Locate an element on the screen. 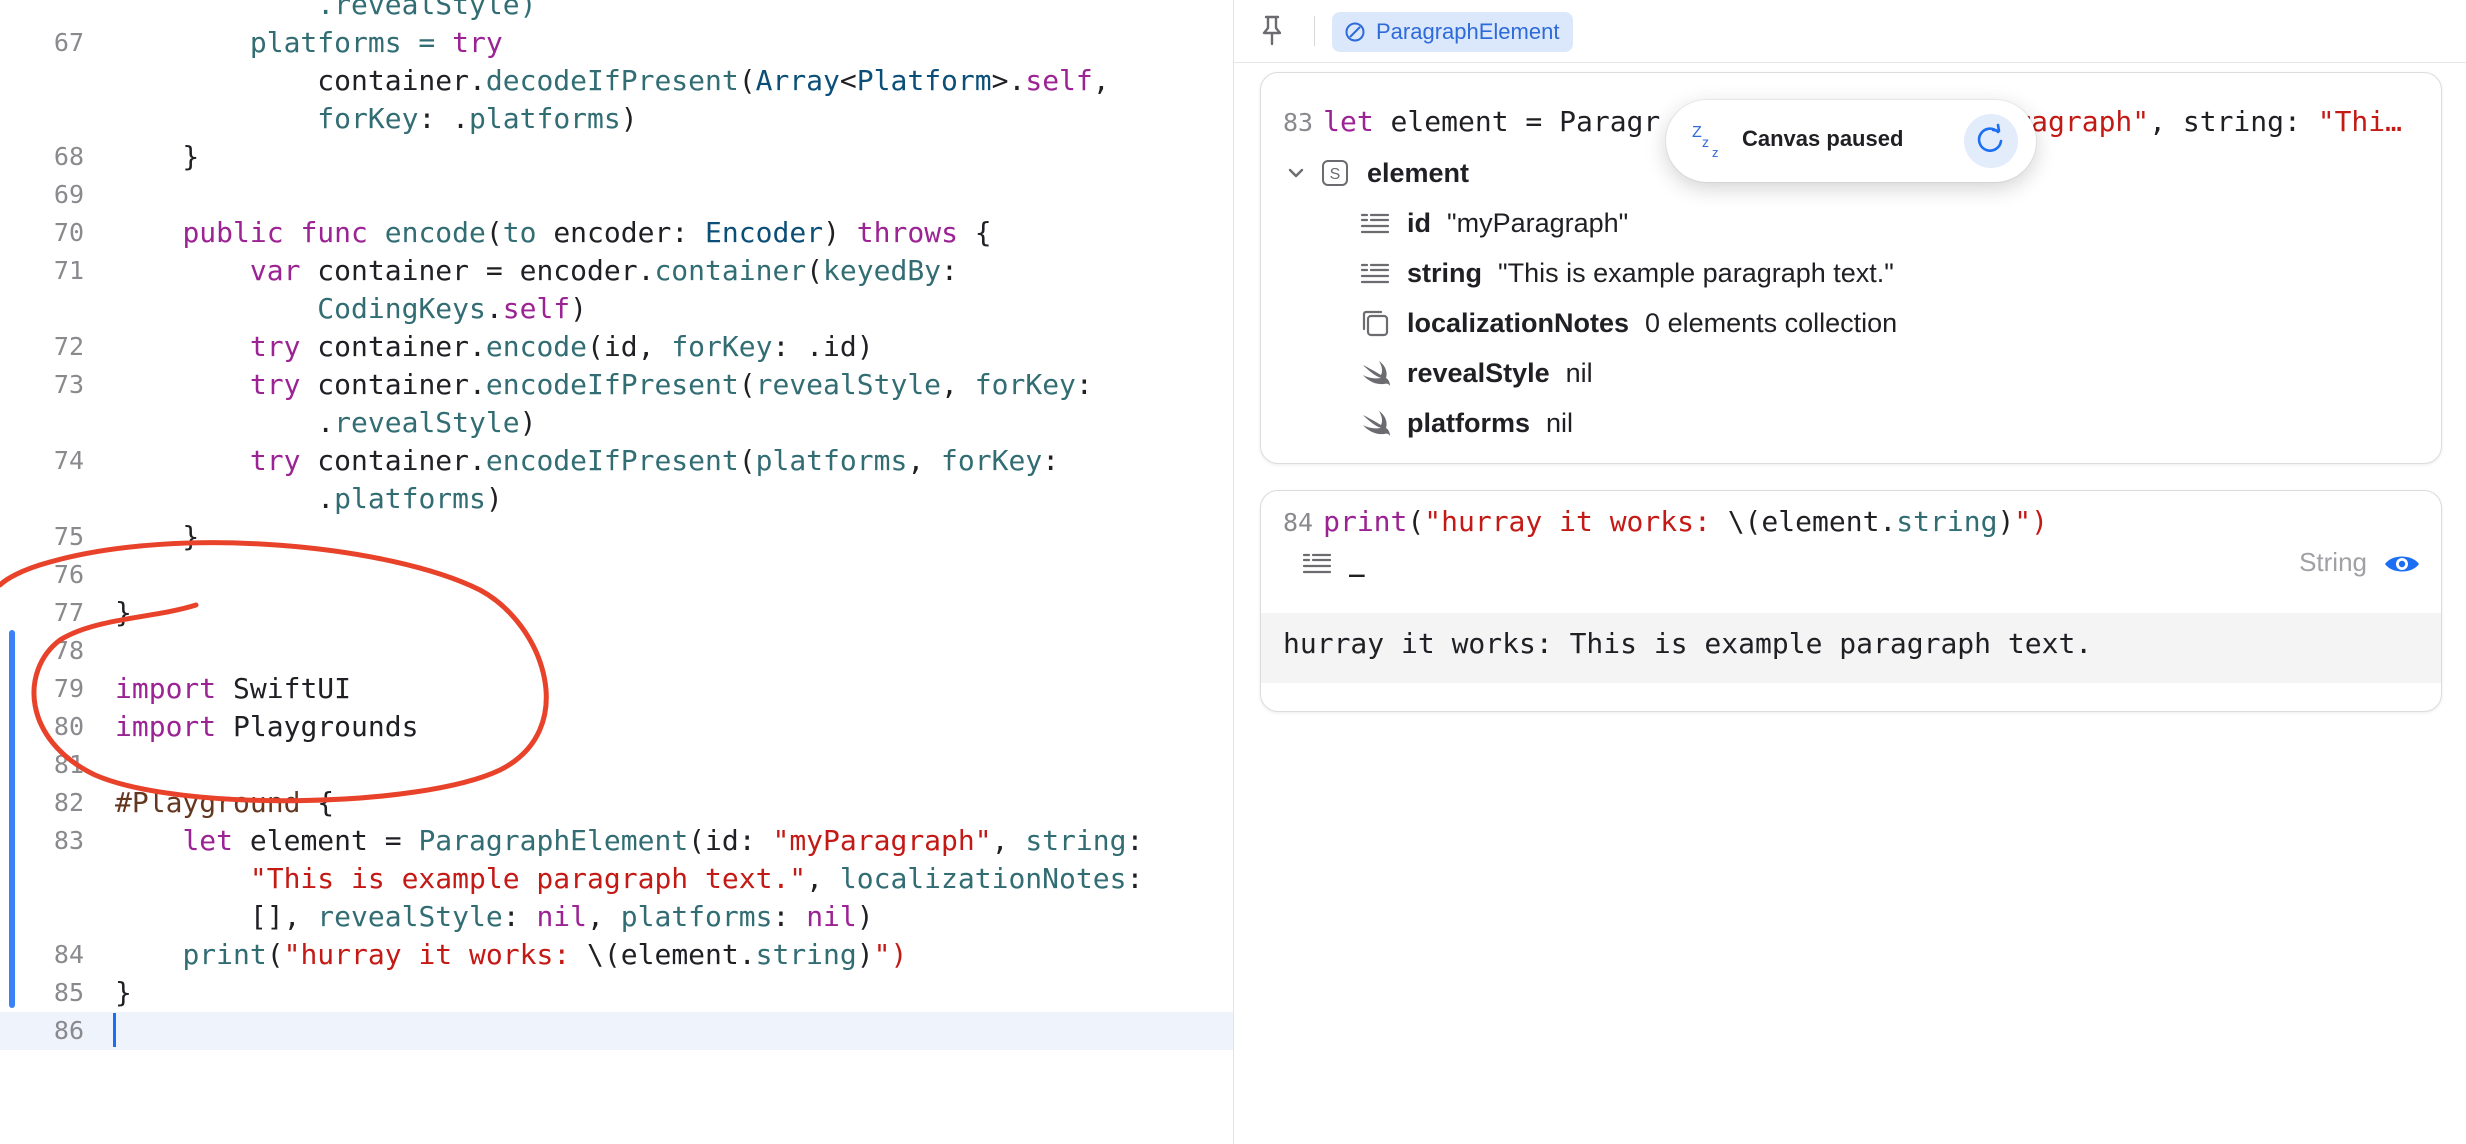 The image size is (2466, 1144). property-value: 0 elements collection is located at coordinates (1771, 322).